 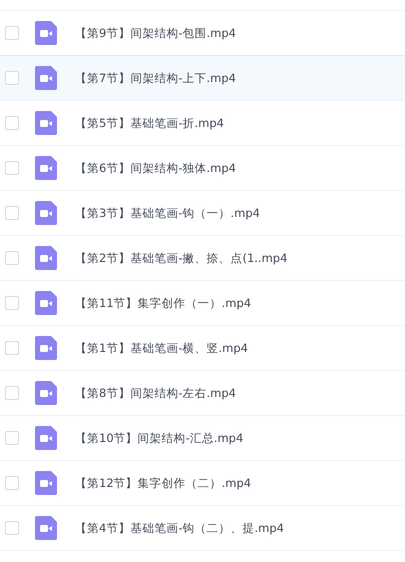 What do you see at coordinates (155, 168) in the screenshot?
I see `file-name: 【第6节】间架结构-独体.mp4` at bounding box center [155, 168].